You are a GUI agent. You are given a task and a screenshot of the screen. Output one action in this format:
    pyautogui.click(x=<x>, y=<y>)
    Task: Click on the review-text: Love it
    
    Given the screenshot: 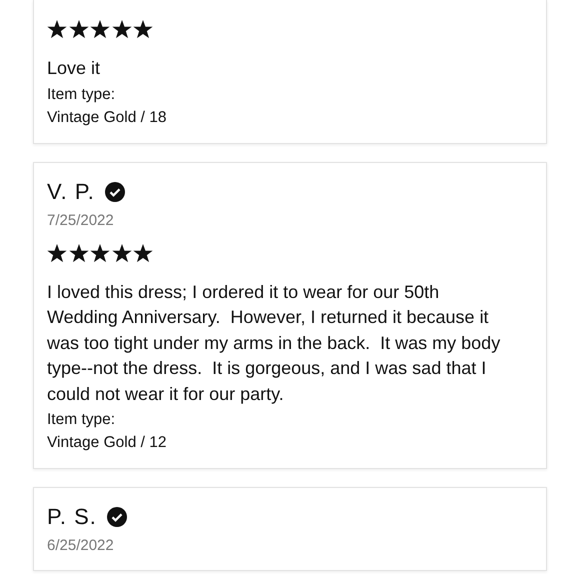 What is the action you would take?
    pyautogui.click(x=74, y=68)
    